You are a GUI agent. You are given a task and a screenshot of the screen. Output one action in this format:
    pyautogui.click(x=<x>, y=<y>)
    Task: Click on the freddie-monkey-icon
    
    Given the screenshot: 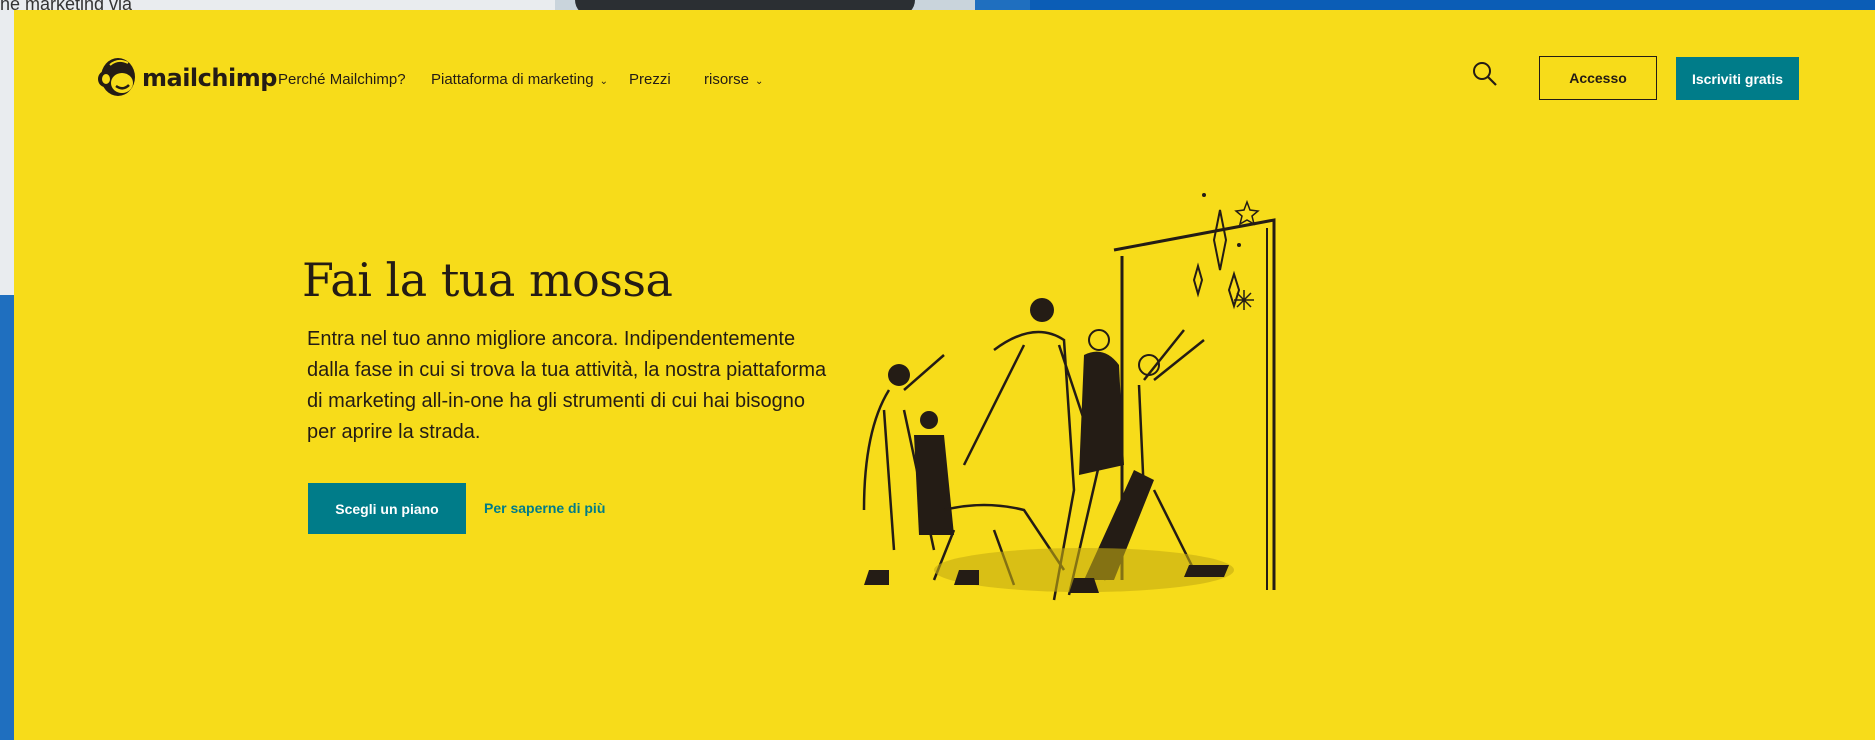 What is the action you would take?
    pyautogui.click(x=116, y=77)
    